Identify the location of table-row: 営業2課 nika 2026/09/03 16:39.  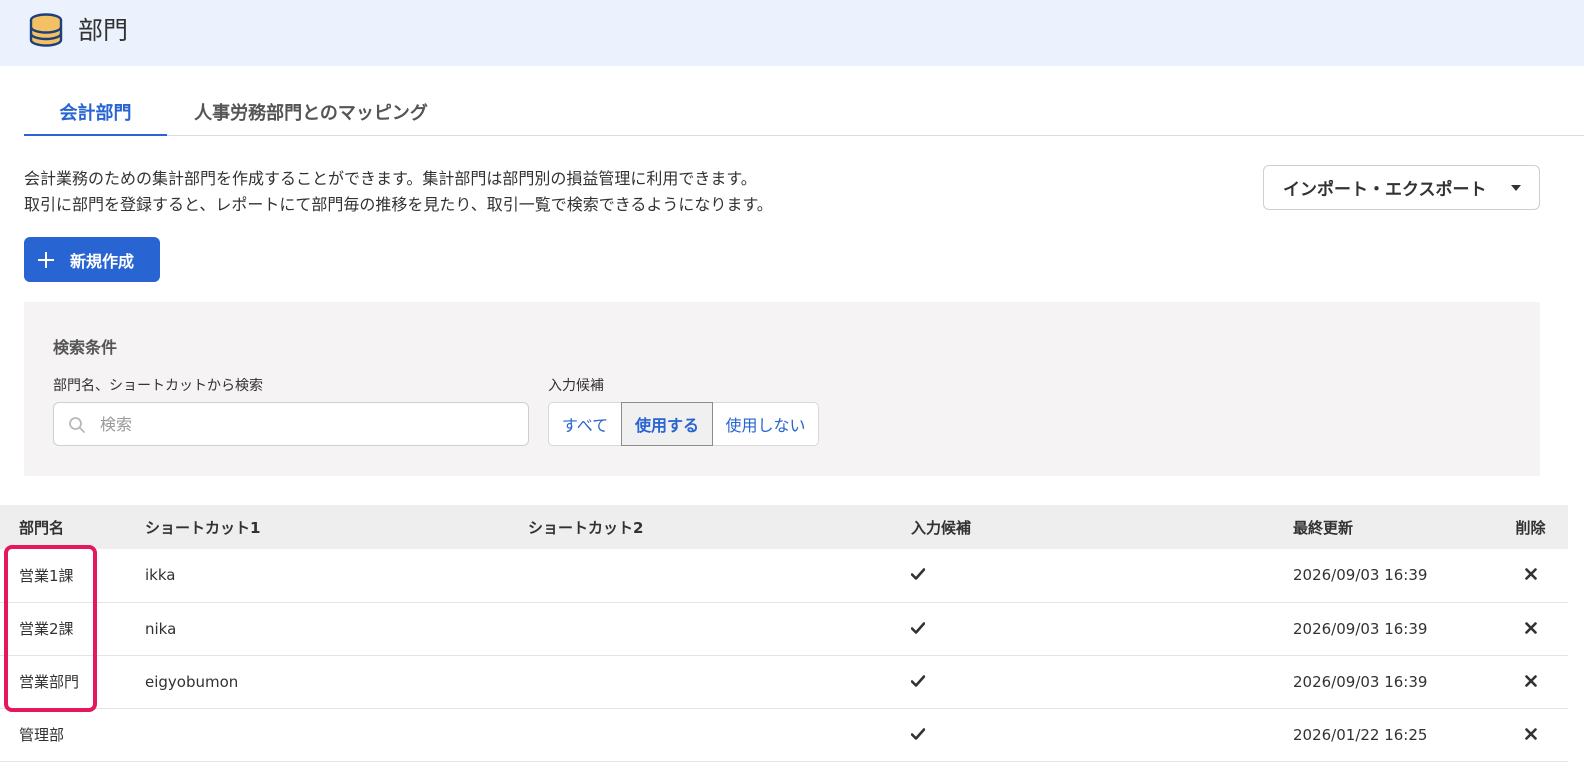
(784, 629).